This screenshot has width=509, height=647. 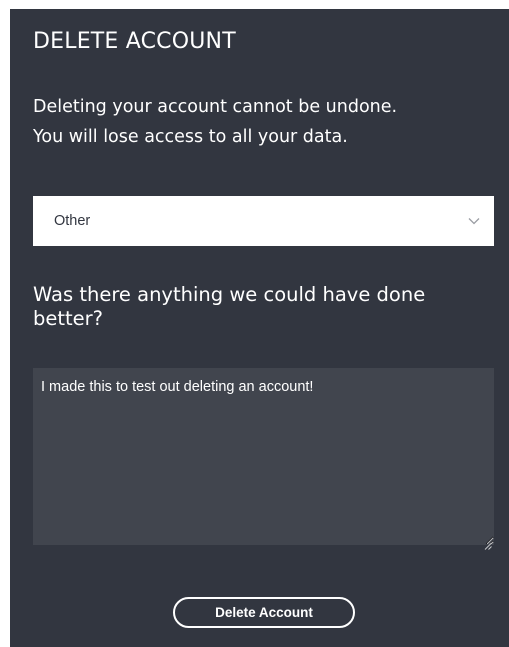 What do you see at coordinates (134, 41) in the screenshot?
I see `dialog-title: DELETE ACCOUNT` at bounding box center [134, 41].